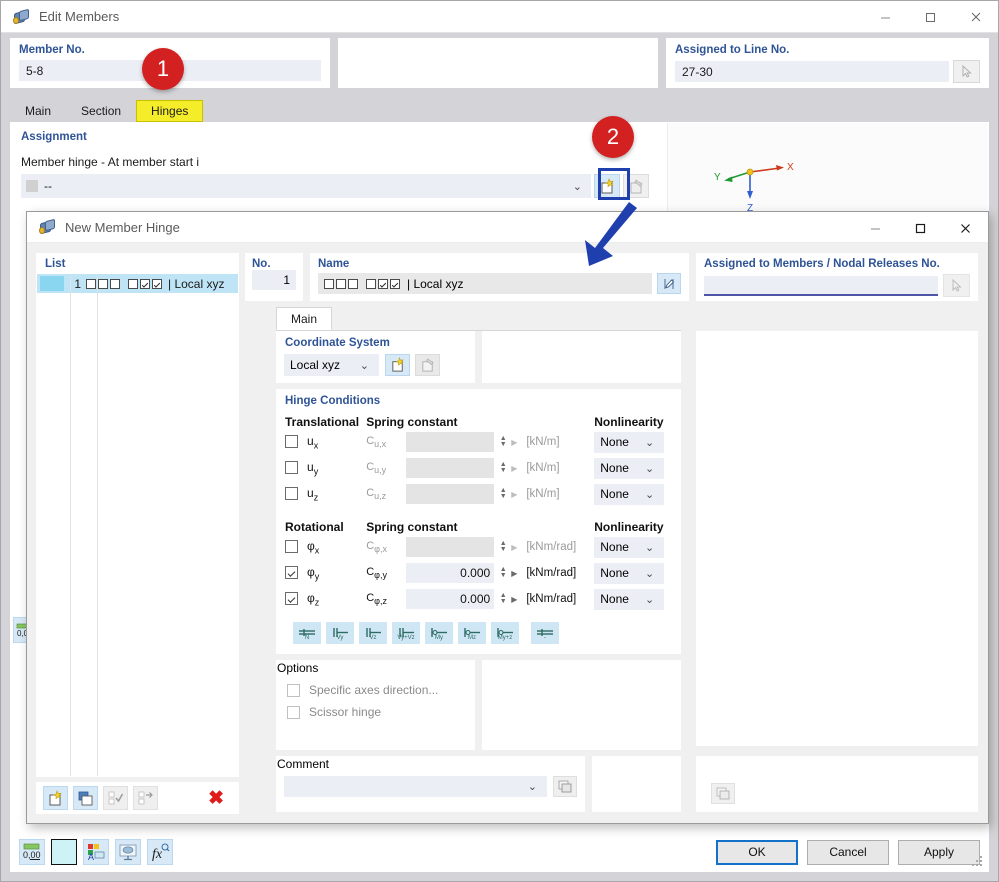  Describe the element at coordinates (304, 318) in the screenshot. I see `modal-tab-main: Main` at that location.